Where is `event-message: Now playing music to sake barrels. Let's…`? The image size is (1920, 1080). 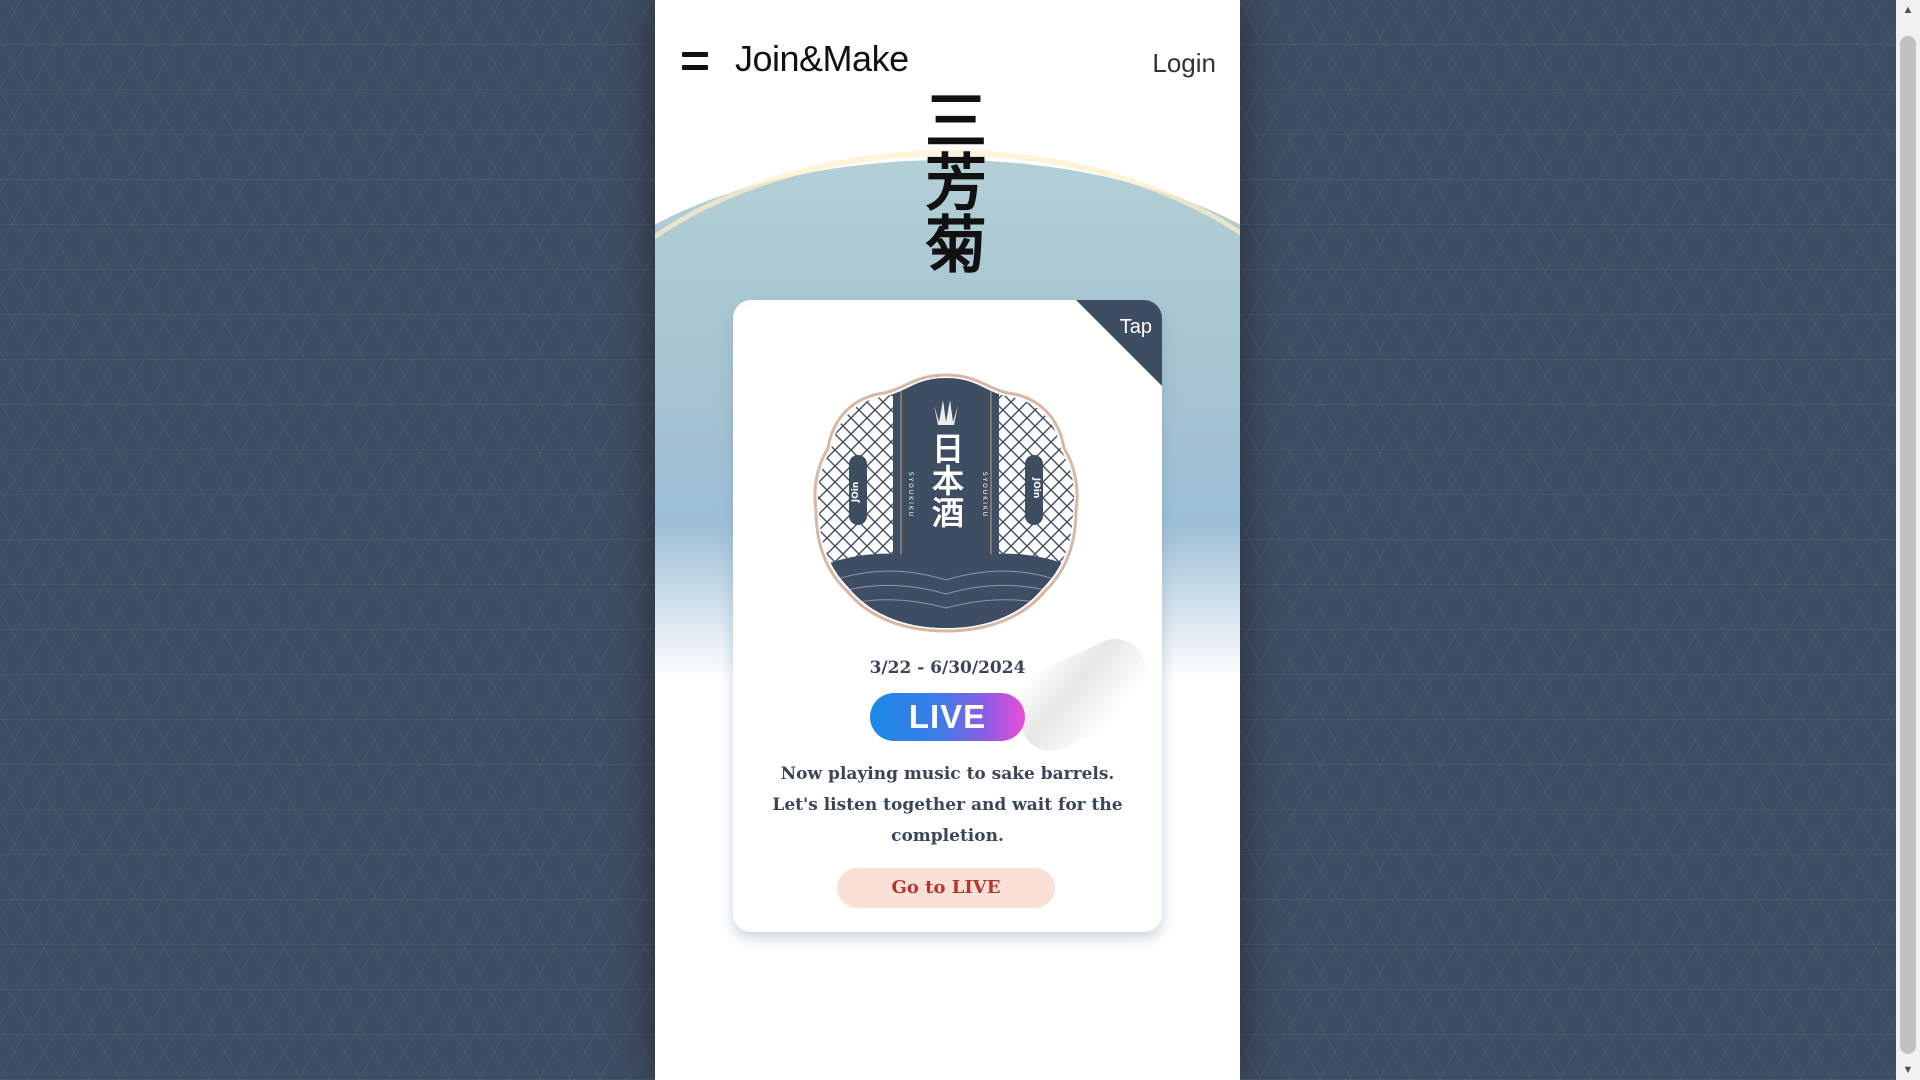
event-message: Now playing music to sake barrels. Let's… is located at coordinates (947, 805).